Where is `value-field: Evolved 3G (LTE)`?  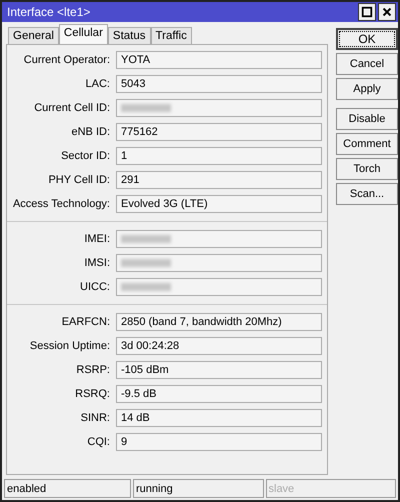
value-field: Evolved 3G (LTE) is located at coordinates (219, 204).